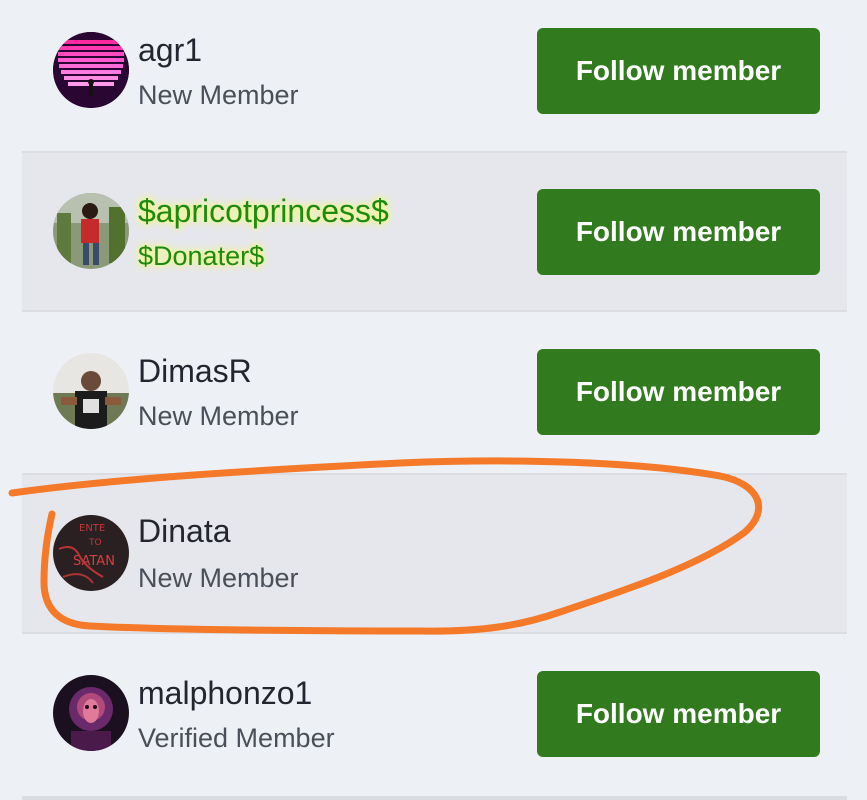 Image resolution: width=867 pixels, height=800 pixels. I want to click on member-name: DimasR, so click(195, 371).